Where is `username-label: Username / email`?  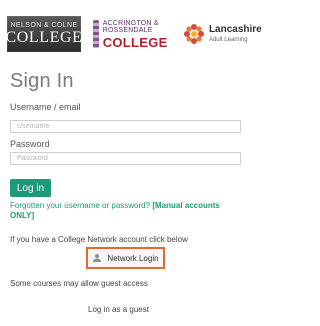
username-label: Username / email is located at coordinates (45, 107).